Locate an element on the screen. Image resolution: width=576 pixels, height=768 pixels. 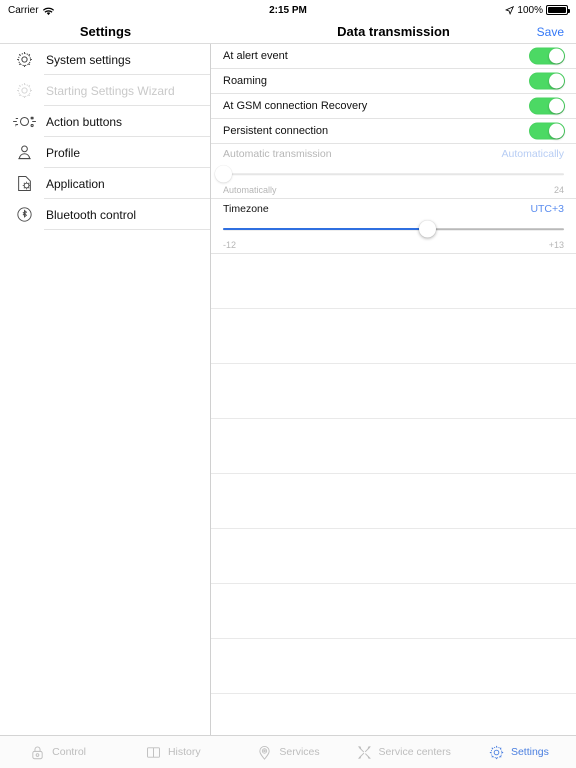
tab-history: History is located at coordinates (172, 752).